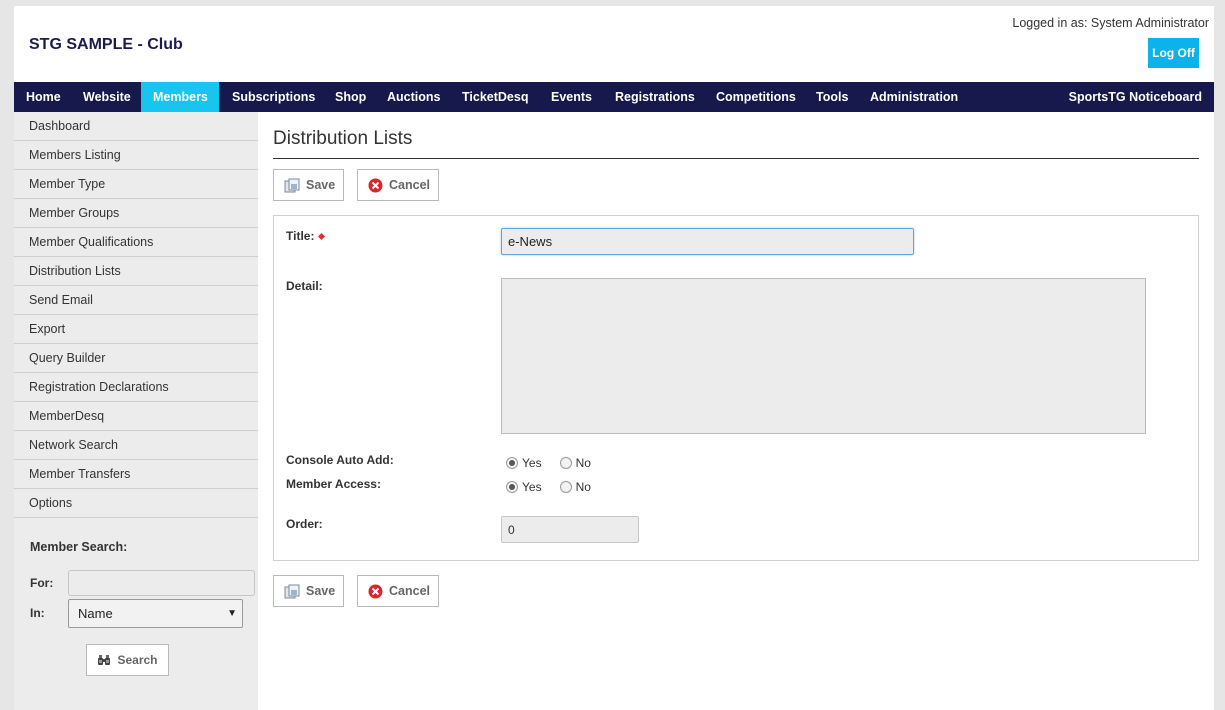 This screenshot has width=1225, height=710. Describe the element at coordinates (736, 158) in the screenshot. I see `title-divider` at that location.